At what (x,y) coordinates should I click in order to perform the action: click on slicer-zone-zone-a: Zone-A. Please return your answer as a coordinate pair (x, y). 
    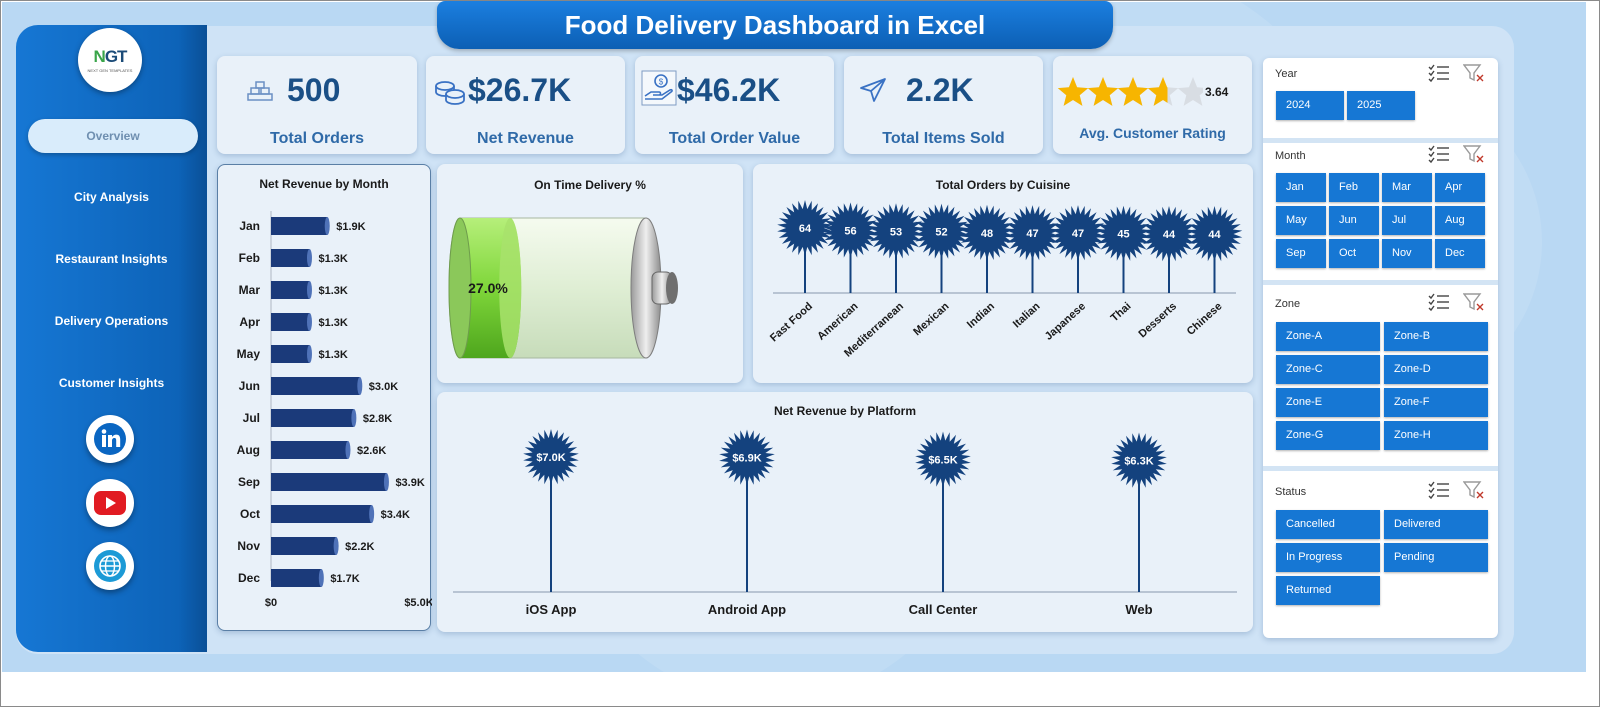
    Looking at the image, I should click on (1328, 336).